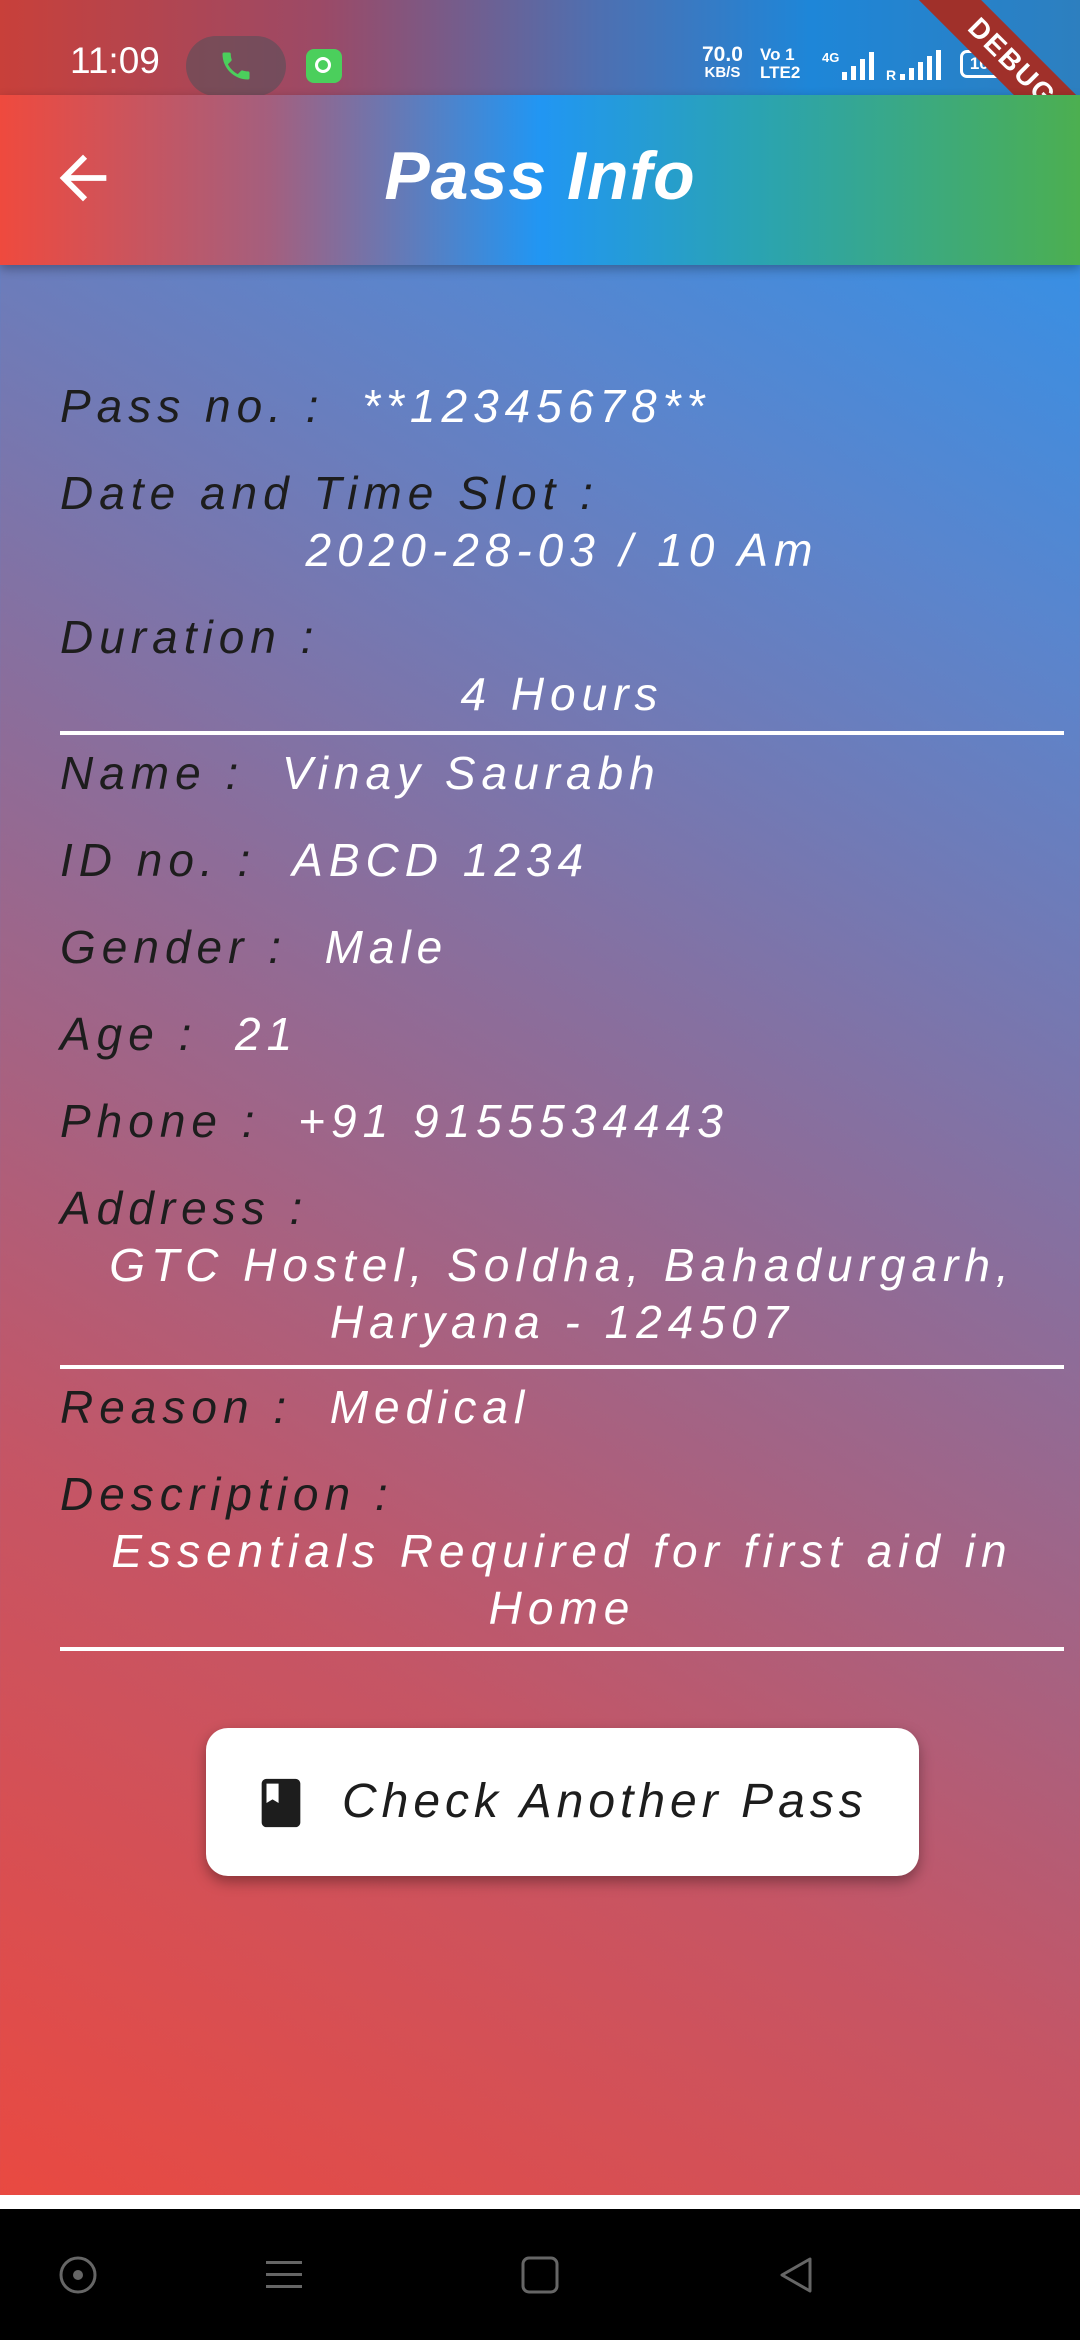 This screenshot has height=2340, width=1080. I want to click on signal-icon: R, so click(913, 66).